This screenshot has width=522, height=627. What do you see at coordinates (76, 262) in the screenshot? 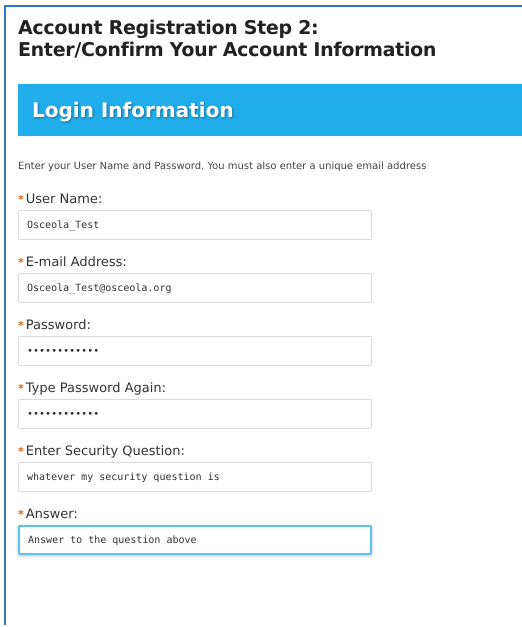
I see `field-label: E-mail Address:` at bounding box center [76, 262].